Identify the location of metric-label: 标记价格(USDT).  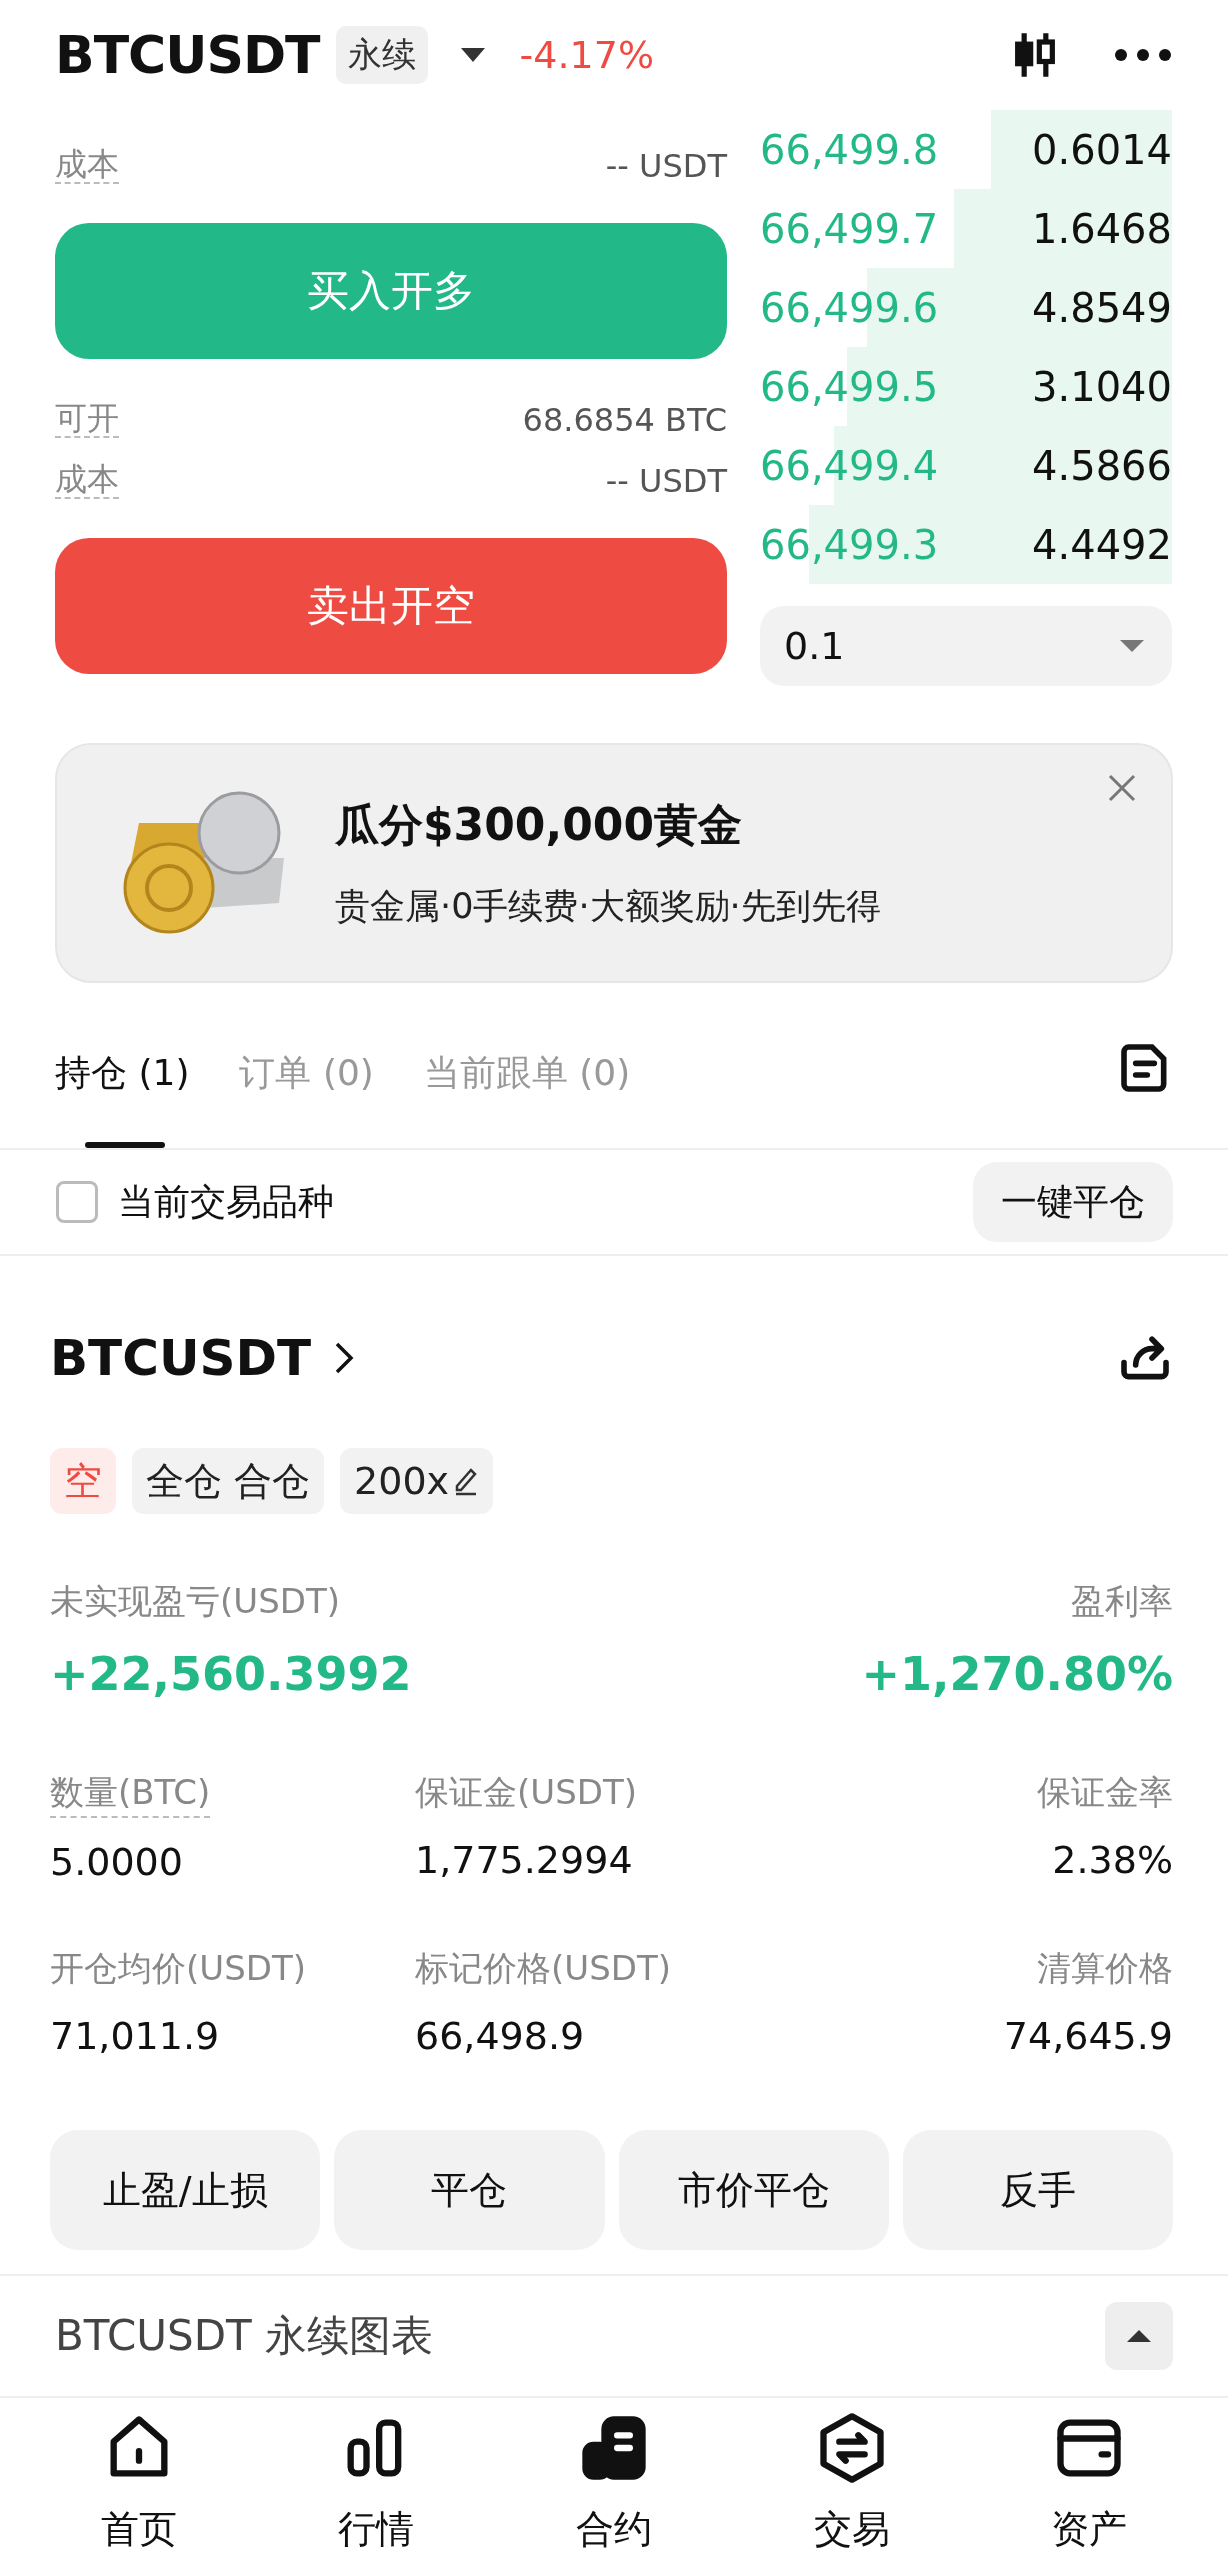
(543, 1968).